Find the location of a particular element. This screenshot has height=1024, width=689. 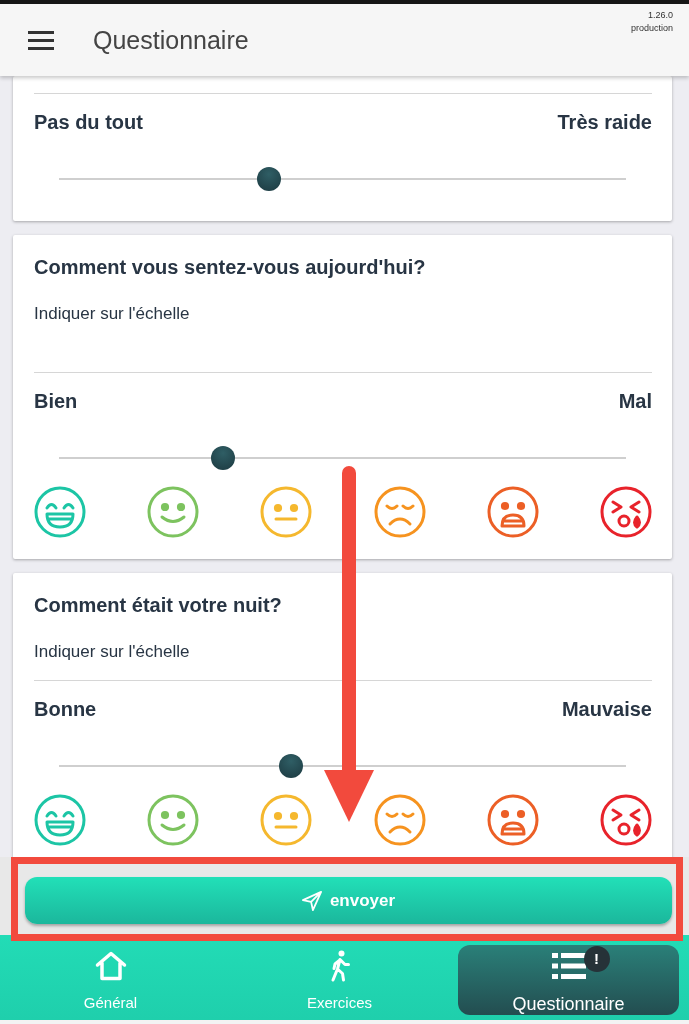

alert-badge: ! is located at coordinates (596, 959).